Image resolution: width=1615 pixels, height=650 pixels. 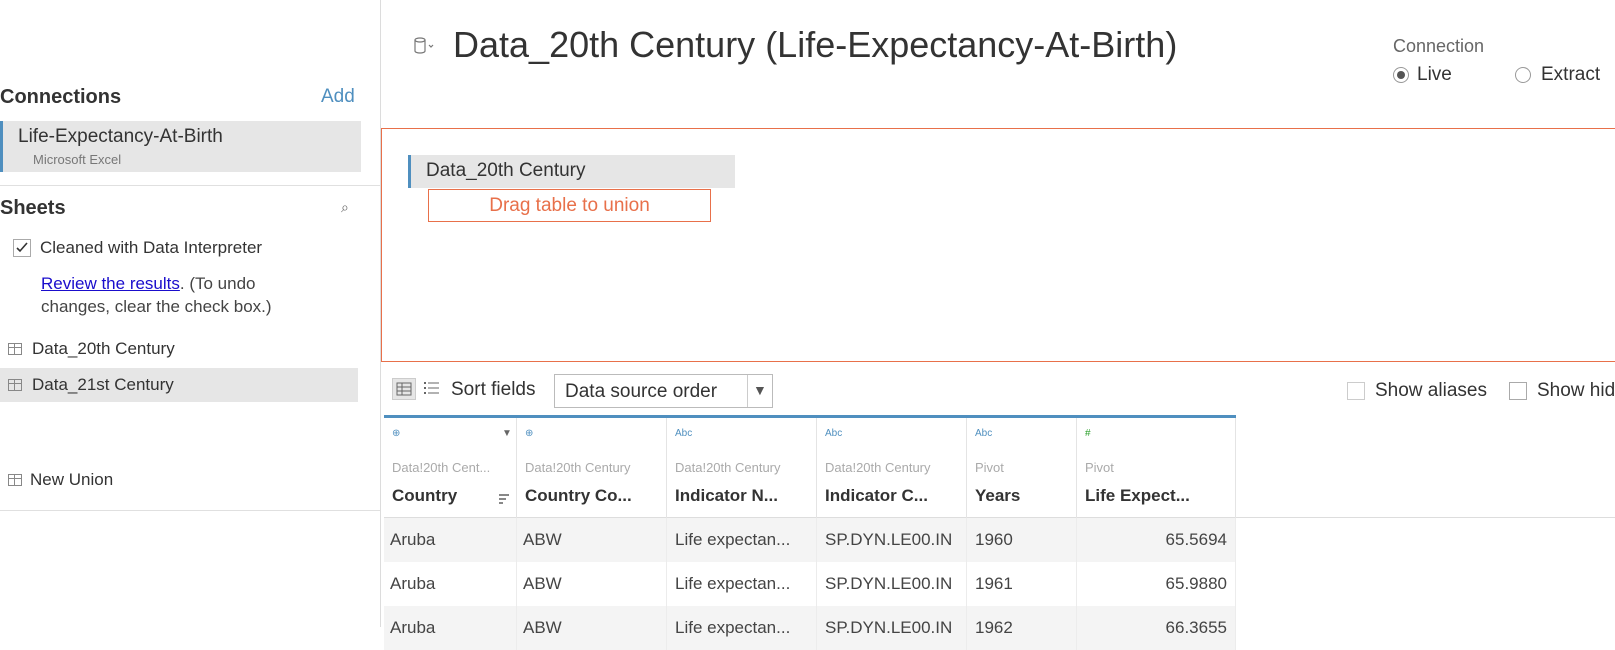 What do you see at coordinates (77, 159) in the screenshot?
I see `connection-type: Microsoft Excel` at bounding box center [77, 159].